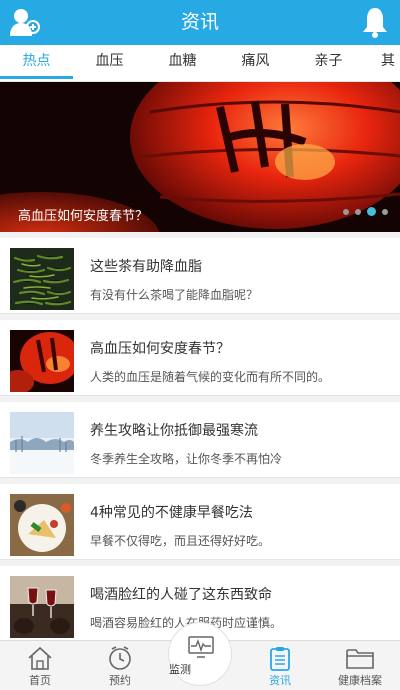  I want to click on article-summary: 早餐不仅得吃，而且还得好好吃。, so click(180, 541).